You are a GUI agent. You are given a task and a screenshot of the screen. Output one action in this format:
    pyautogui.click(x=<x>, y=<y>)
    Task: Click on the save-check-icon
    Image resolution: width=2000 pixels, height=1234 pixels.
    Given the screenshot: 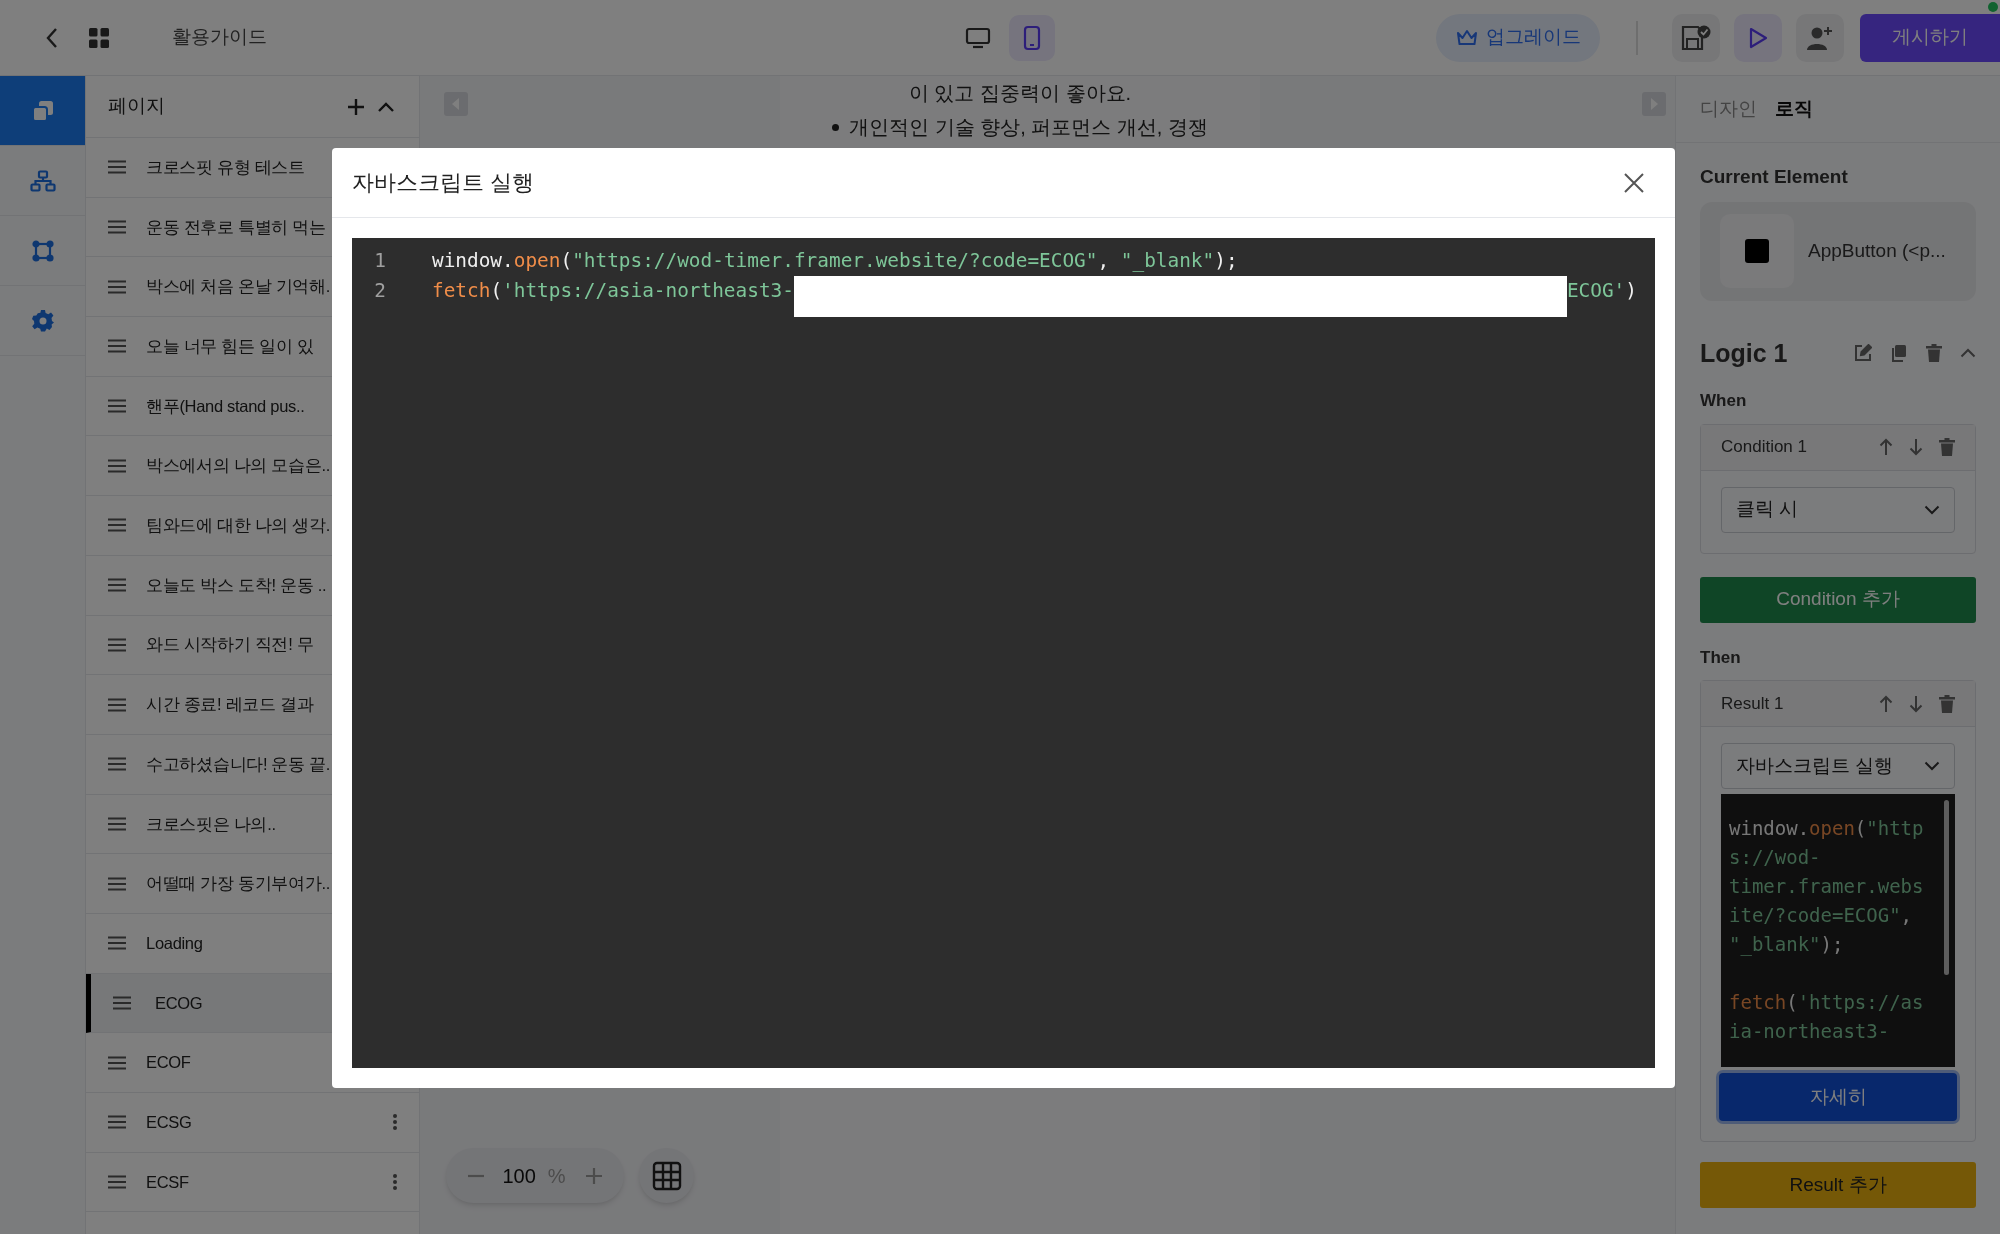 What is the action you would take?
    pyautogui.click(x=1696, y=37)
    